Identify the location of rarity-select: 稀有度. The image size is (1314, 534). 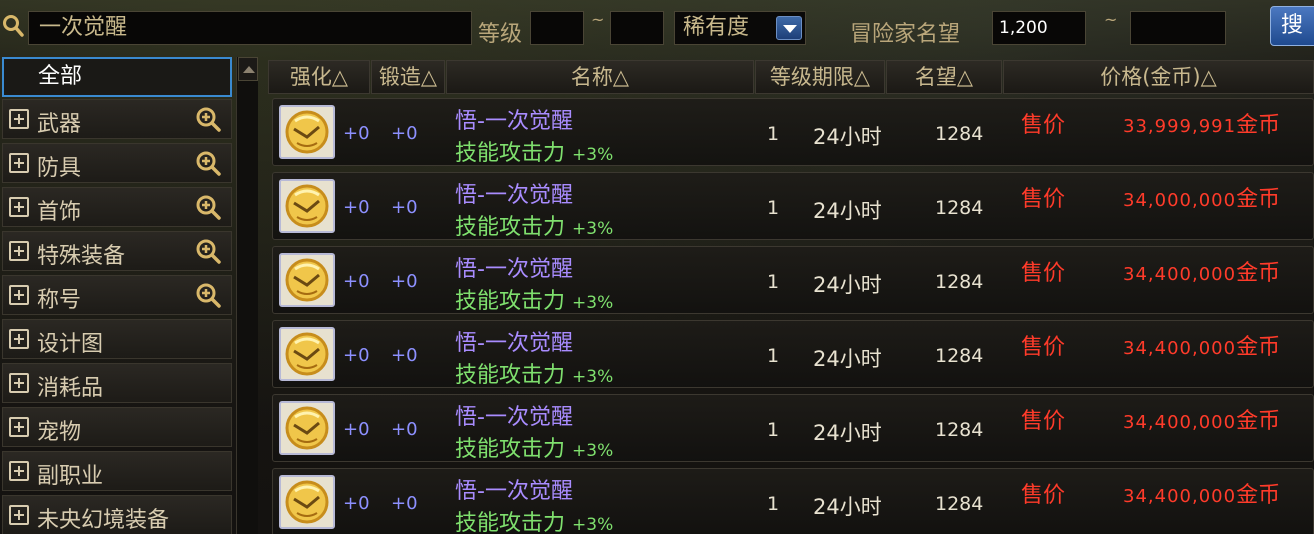
(740, 28).